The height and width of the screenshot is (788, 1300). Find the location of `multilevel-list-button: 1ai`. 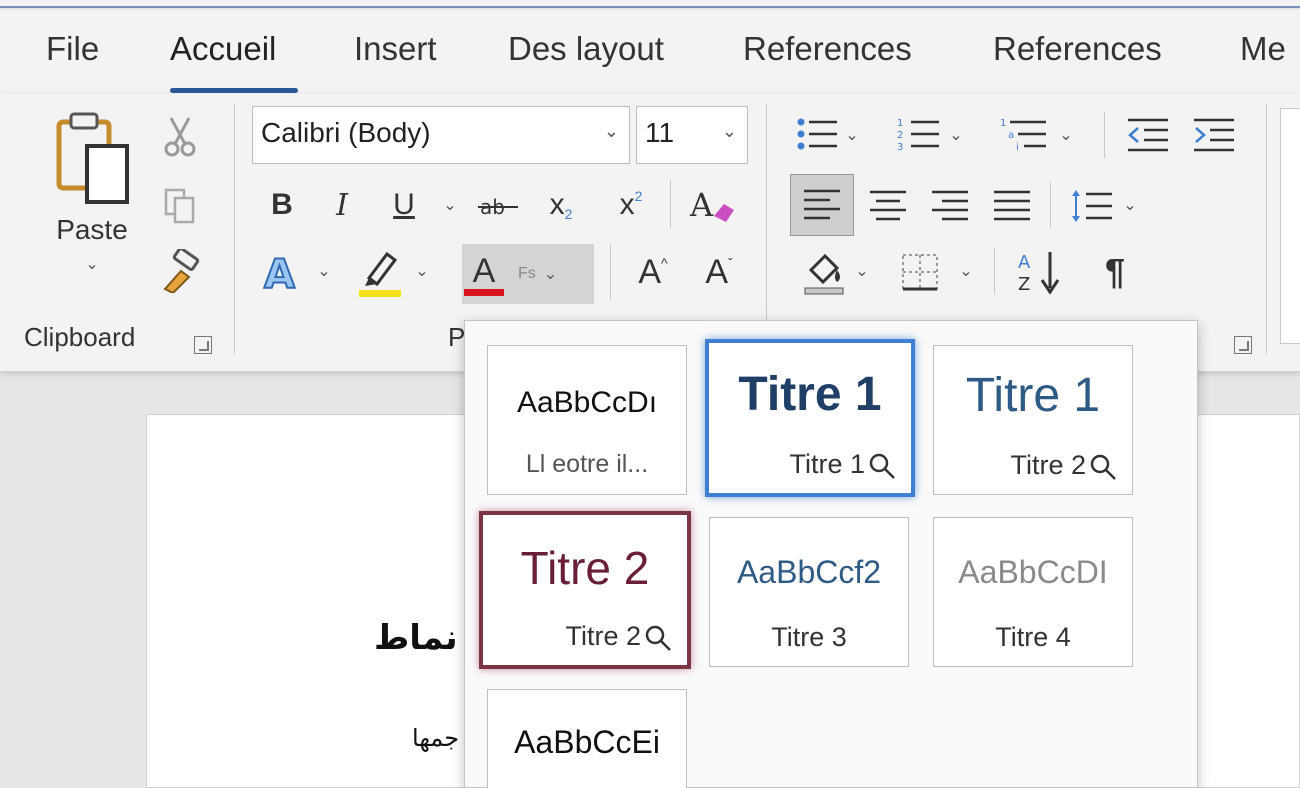

multilevel-list-button: 1ai is located at coordinates (1024, 134).